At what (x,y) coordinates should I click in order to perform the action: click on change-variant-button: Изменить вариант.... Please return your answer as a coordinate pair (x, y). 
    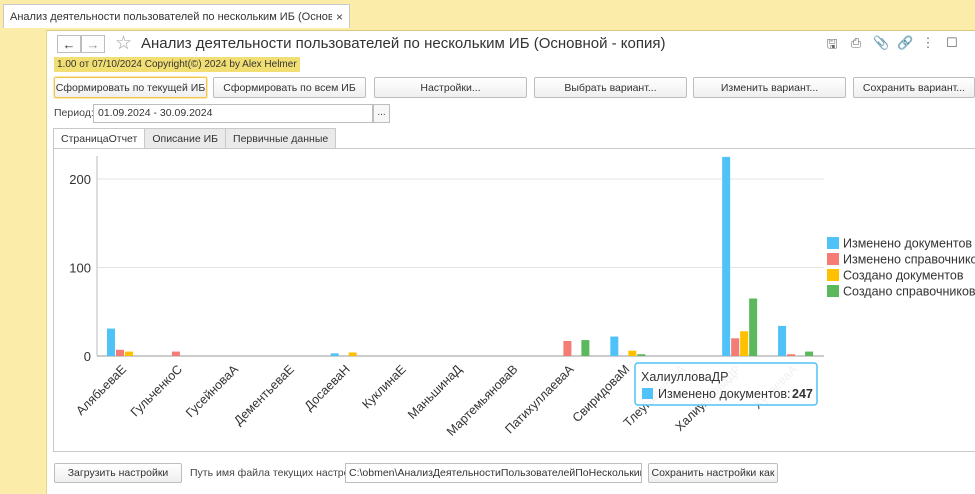
    Looking at the image, I should click on (769, 87).